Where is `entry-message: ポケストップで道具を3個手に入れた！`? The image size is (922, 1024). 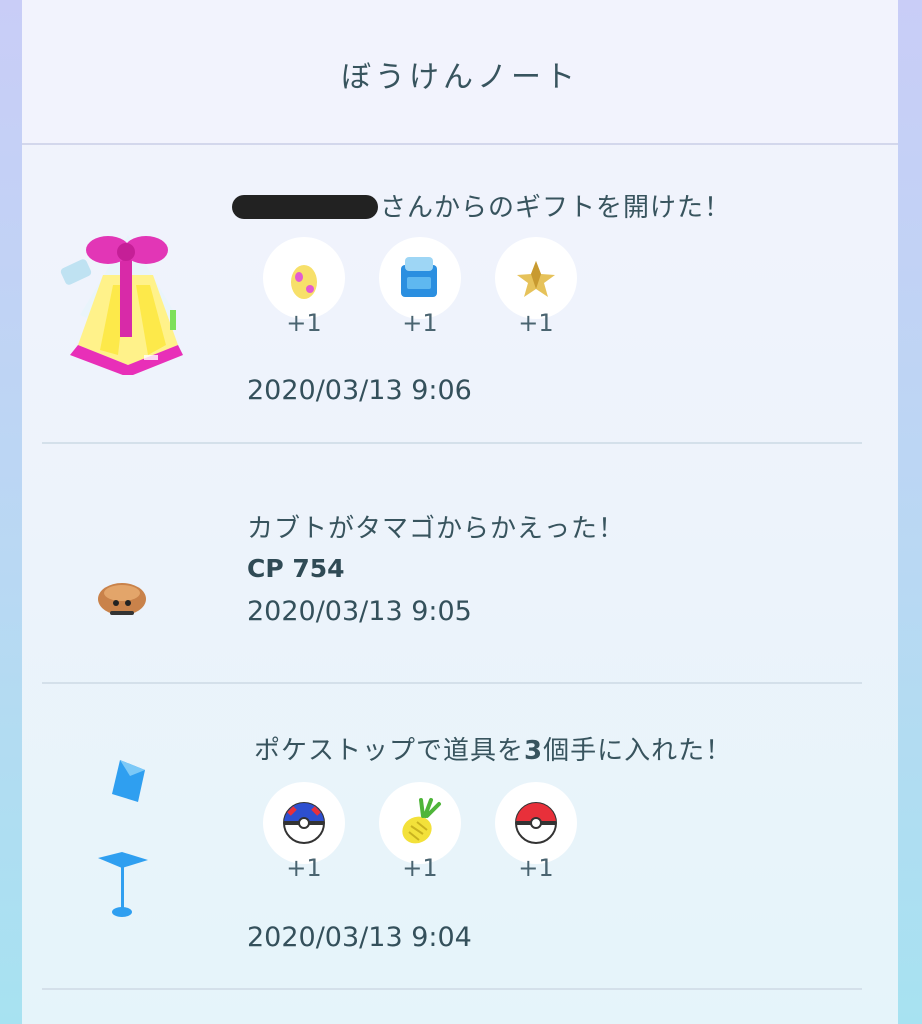
entry-message: ポケストップで道具を3個手に入れた！ is located at coordinates (493, 751).